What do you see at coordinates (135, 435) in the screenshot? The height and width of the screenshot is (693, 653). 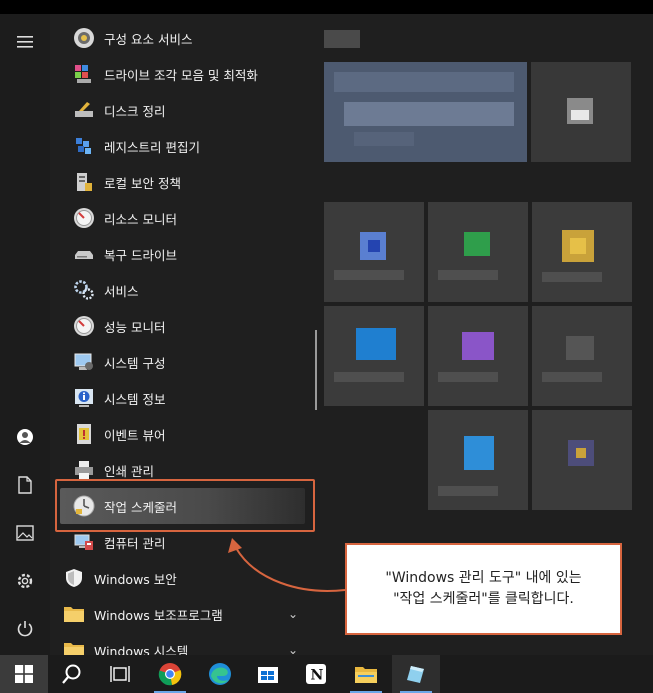 I see `app-label: 이벤트 뷰어` at bounding box center [135, 435].